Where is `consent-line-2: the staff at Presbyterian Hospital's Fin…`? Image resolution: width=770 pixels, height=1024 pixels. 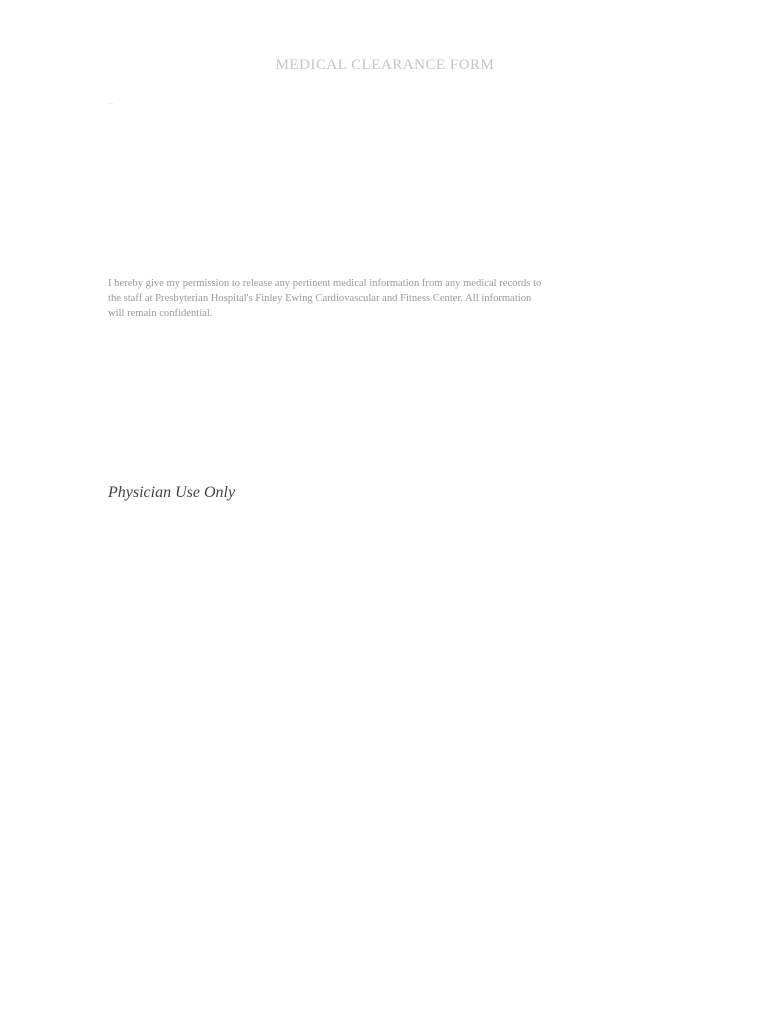
consent-line-2: the staff at Presbyterian Hospital's Fin… is located at coordinates (320, 299).